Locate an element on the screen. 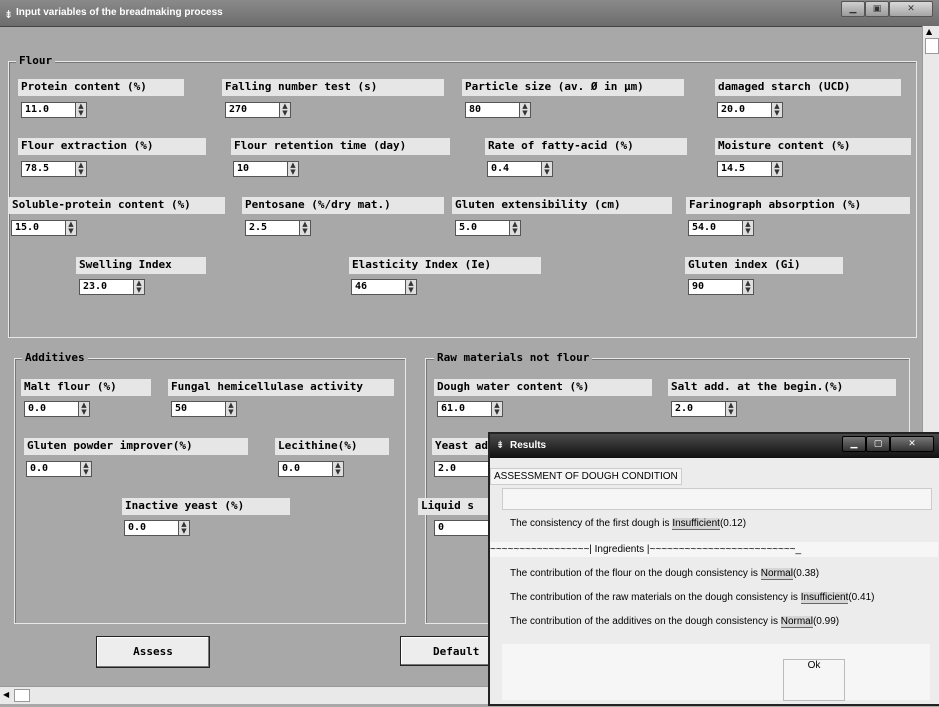 The height and width of the screenshot is (707, 939). salt-add-spinner: 2.0 ▲ ▼ is located at coordinates (704, 409).